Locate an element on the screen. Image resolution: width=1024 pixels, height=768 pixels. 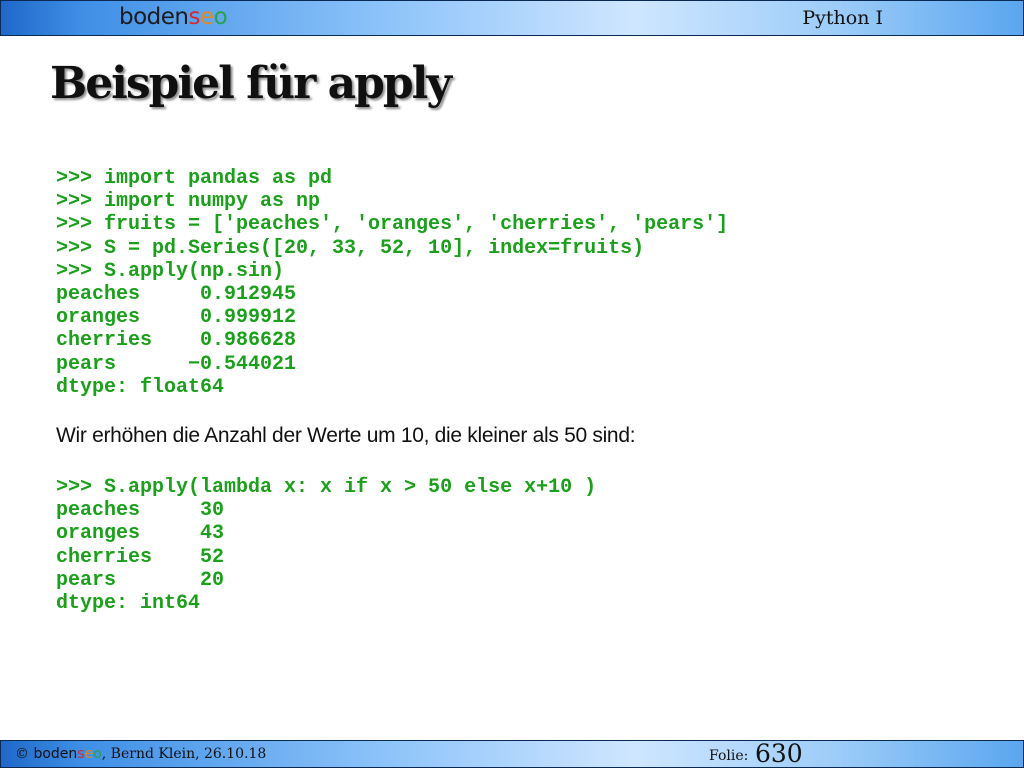
author-date: , Bernd Klein, 26.10.18 is located at coordinates (184, 754).